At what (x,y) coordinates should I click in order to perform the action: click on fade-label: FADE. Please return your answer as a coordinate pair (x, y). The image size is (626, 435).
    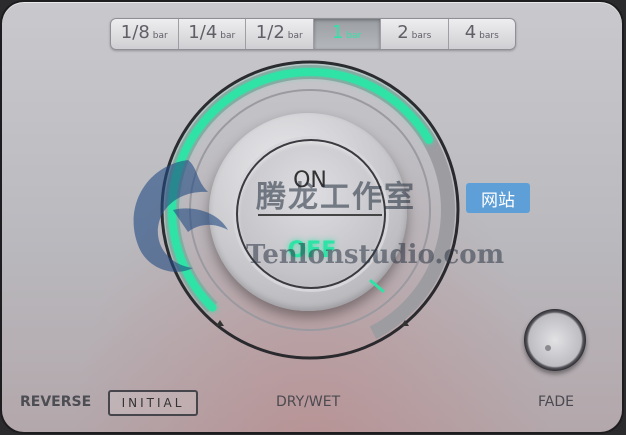
    Looking at the image, I should click on (556, 402).